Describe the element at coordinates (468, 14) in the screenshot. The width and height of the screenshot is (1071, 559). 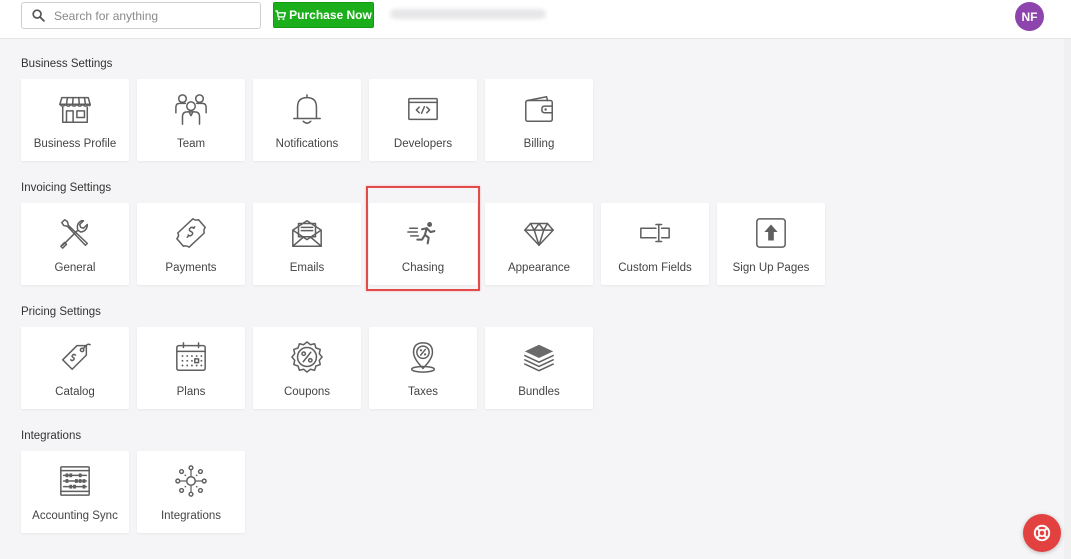
I see `redacted-text` at that location.